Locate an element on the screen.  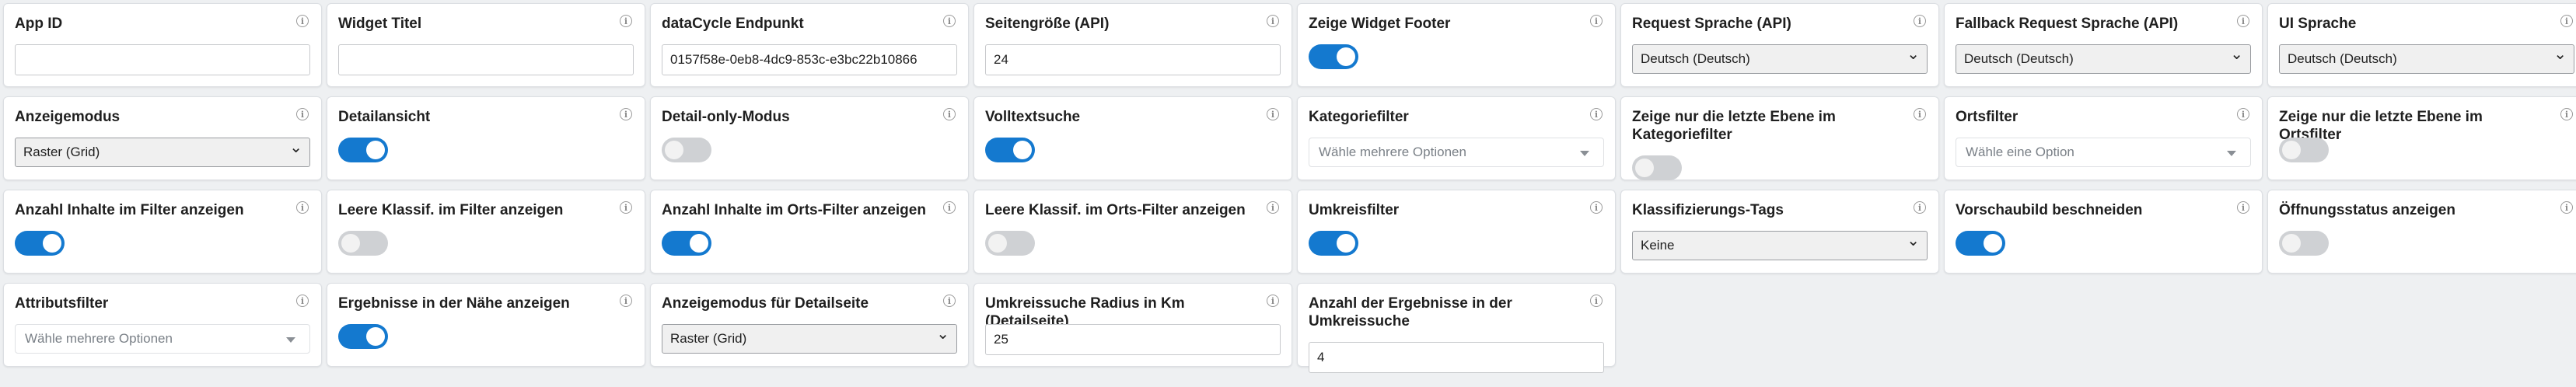
setting-label: Attributsfilter is located at coordinates (62, 304).